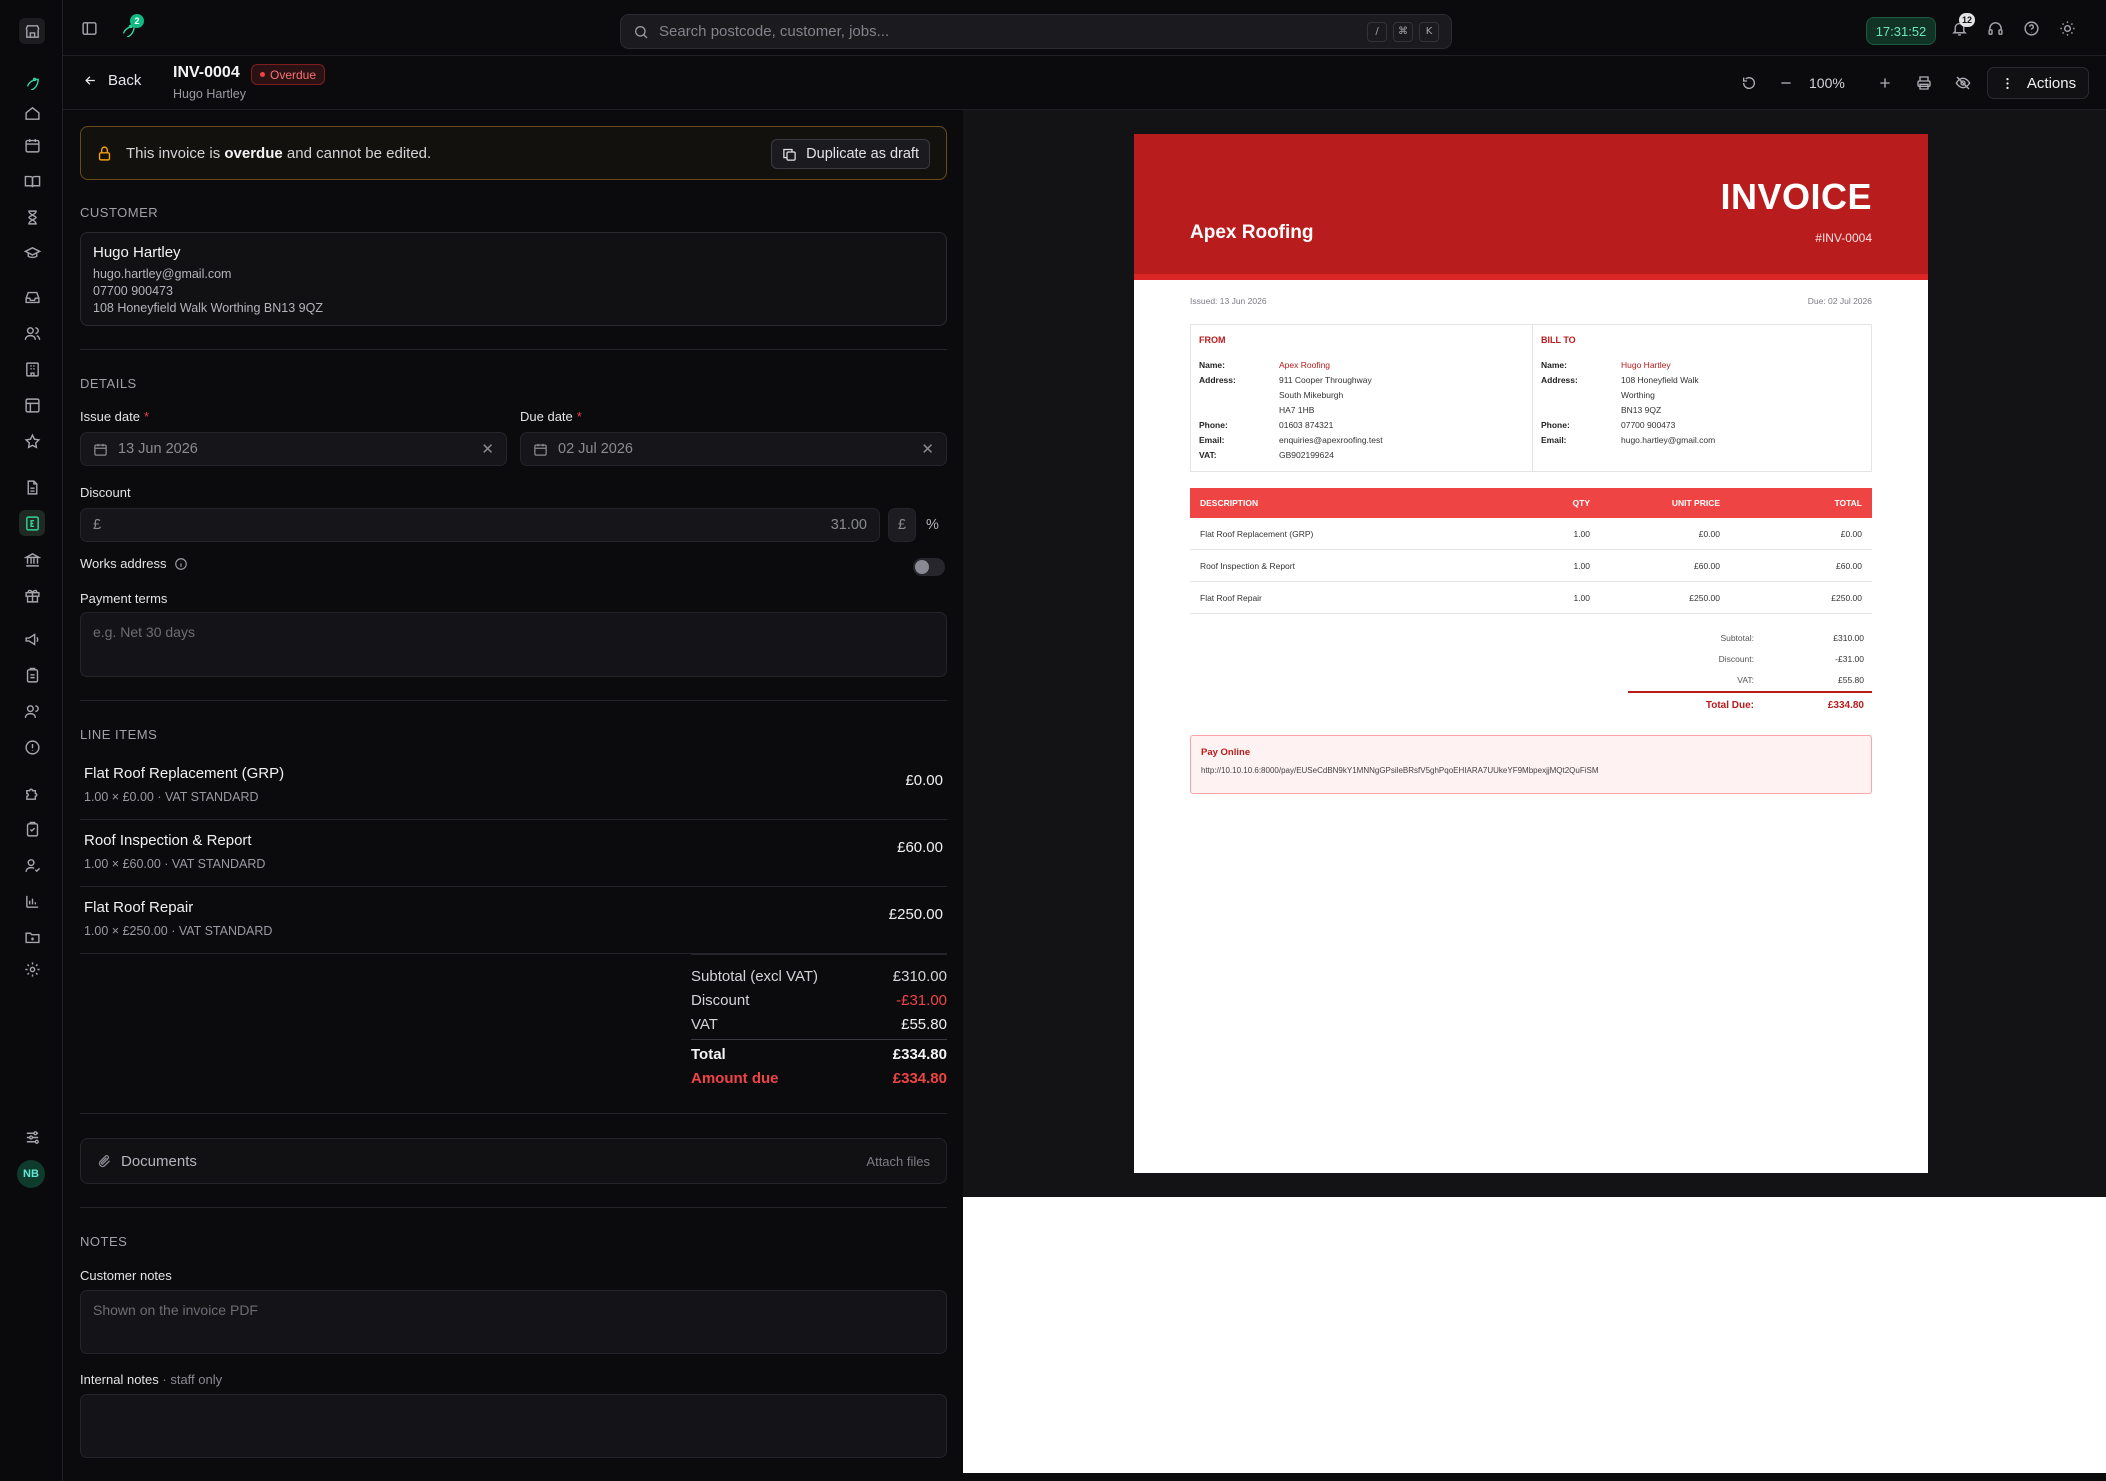 Image resolution: width=2106 pixels, height=1481 pixels. What do you see at coordinates (1228, 301) in the screenshot?
I see `invoice-issued: Issued: 13 Jun 2026` at bounding box center [1228, 301].